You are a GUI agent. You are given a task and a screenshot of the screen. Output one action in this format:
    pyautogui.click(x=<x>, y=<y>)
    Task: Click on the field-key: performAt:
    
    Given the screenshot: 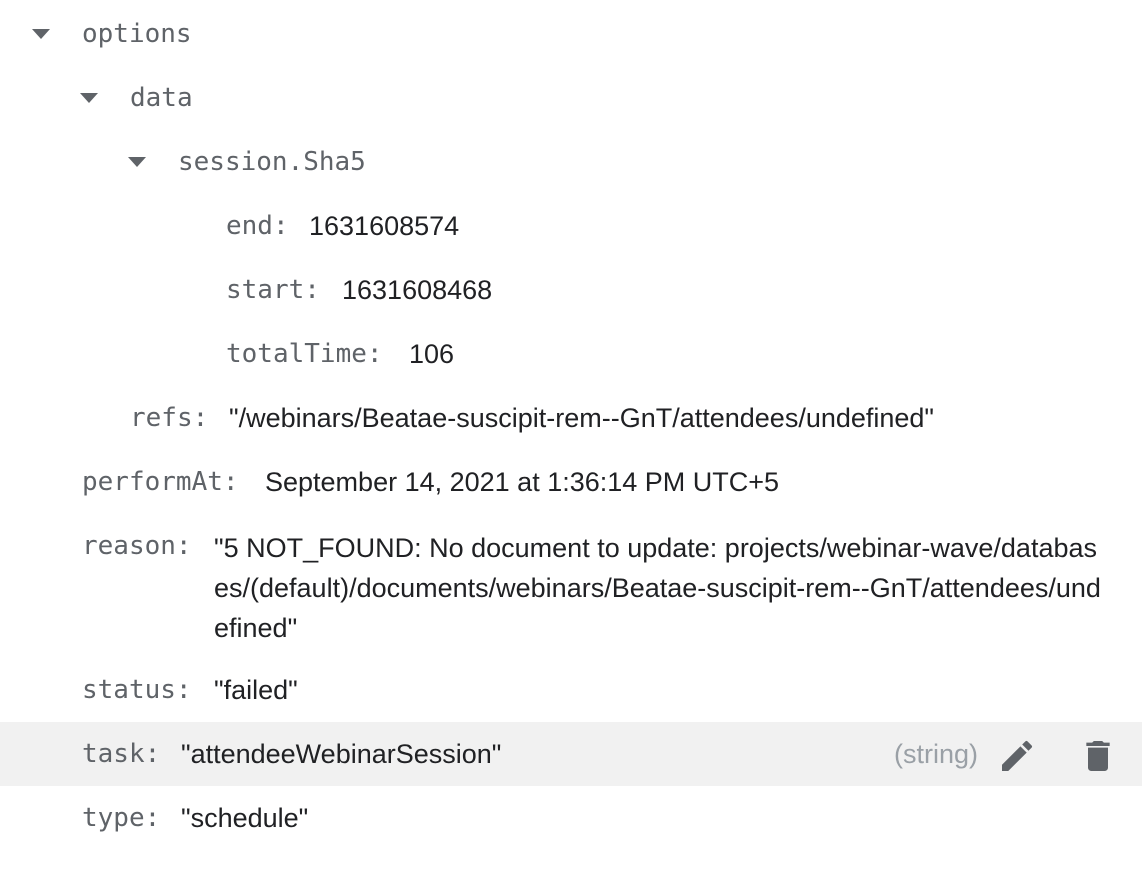 What is the action you would take?
    pyautogui.click(x=160, y=482)
    